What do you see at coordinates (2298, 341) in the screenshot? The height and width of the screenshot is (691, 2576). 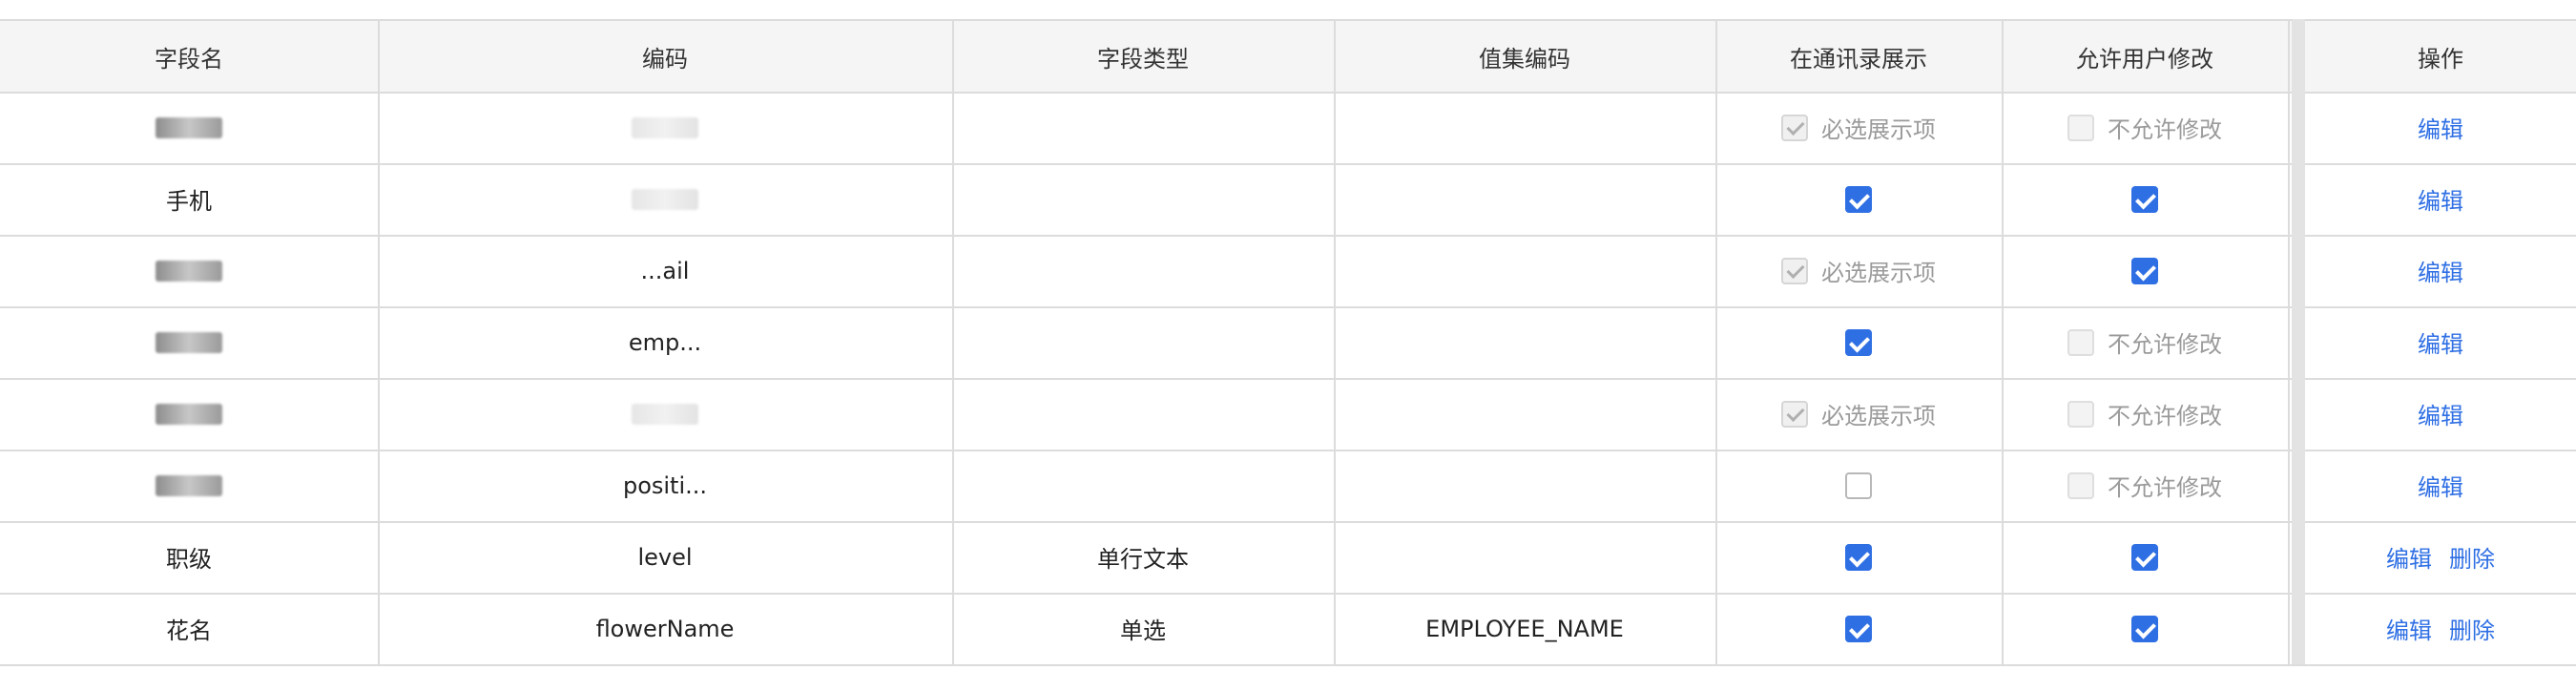 I see `fixed-column-shadow` at bounding box center [2298, 341].